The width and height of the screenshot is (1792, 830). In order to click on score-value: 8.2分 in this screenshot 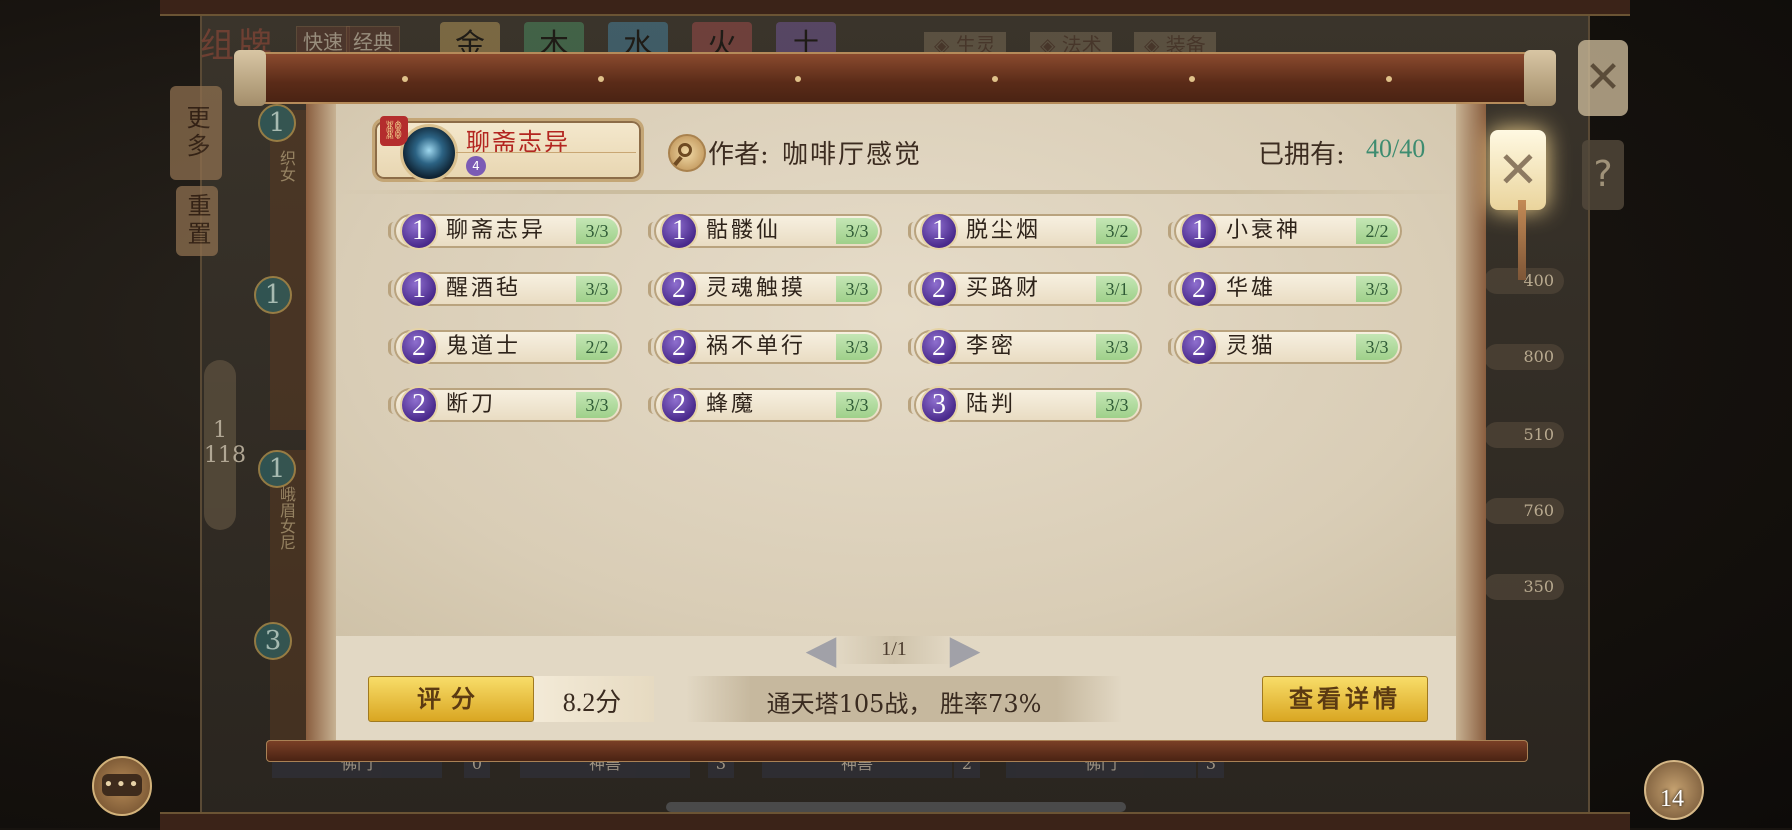, I will do `click(592, 702)`.